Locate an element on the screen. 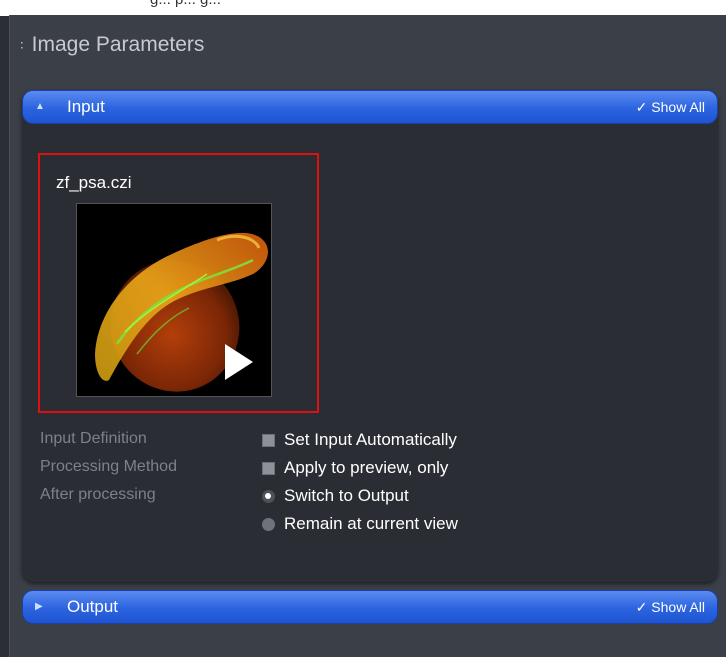  apply-to-preview-option: Apply to preview, only is located at coordinates (355, 468).